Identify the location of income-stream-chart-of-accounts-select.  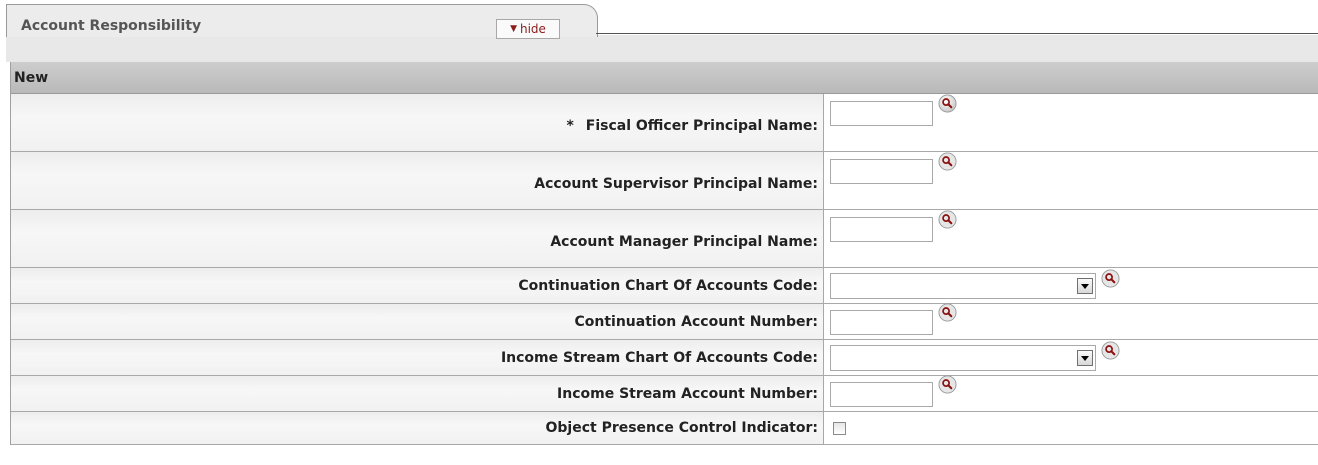
(963, 358).